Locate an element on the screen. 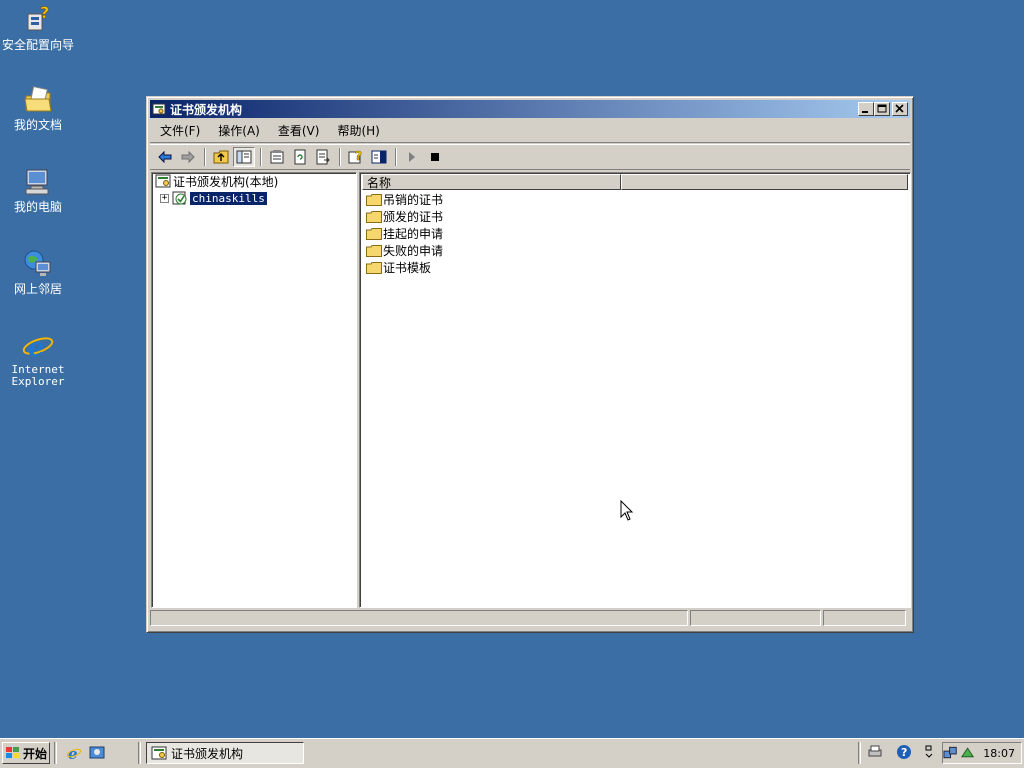 Image resolution: width=1024 pixels, height=768 pixels. list-item: 证书模板 is located at coordinates (398, 267).